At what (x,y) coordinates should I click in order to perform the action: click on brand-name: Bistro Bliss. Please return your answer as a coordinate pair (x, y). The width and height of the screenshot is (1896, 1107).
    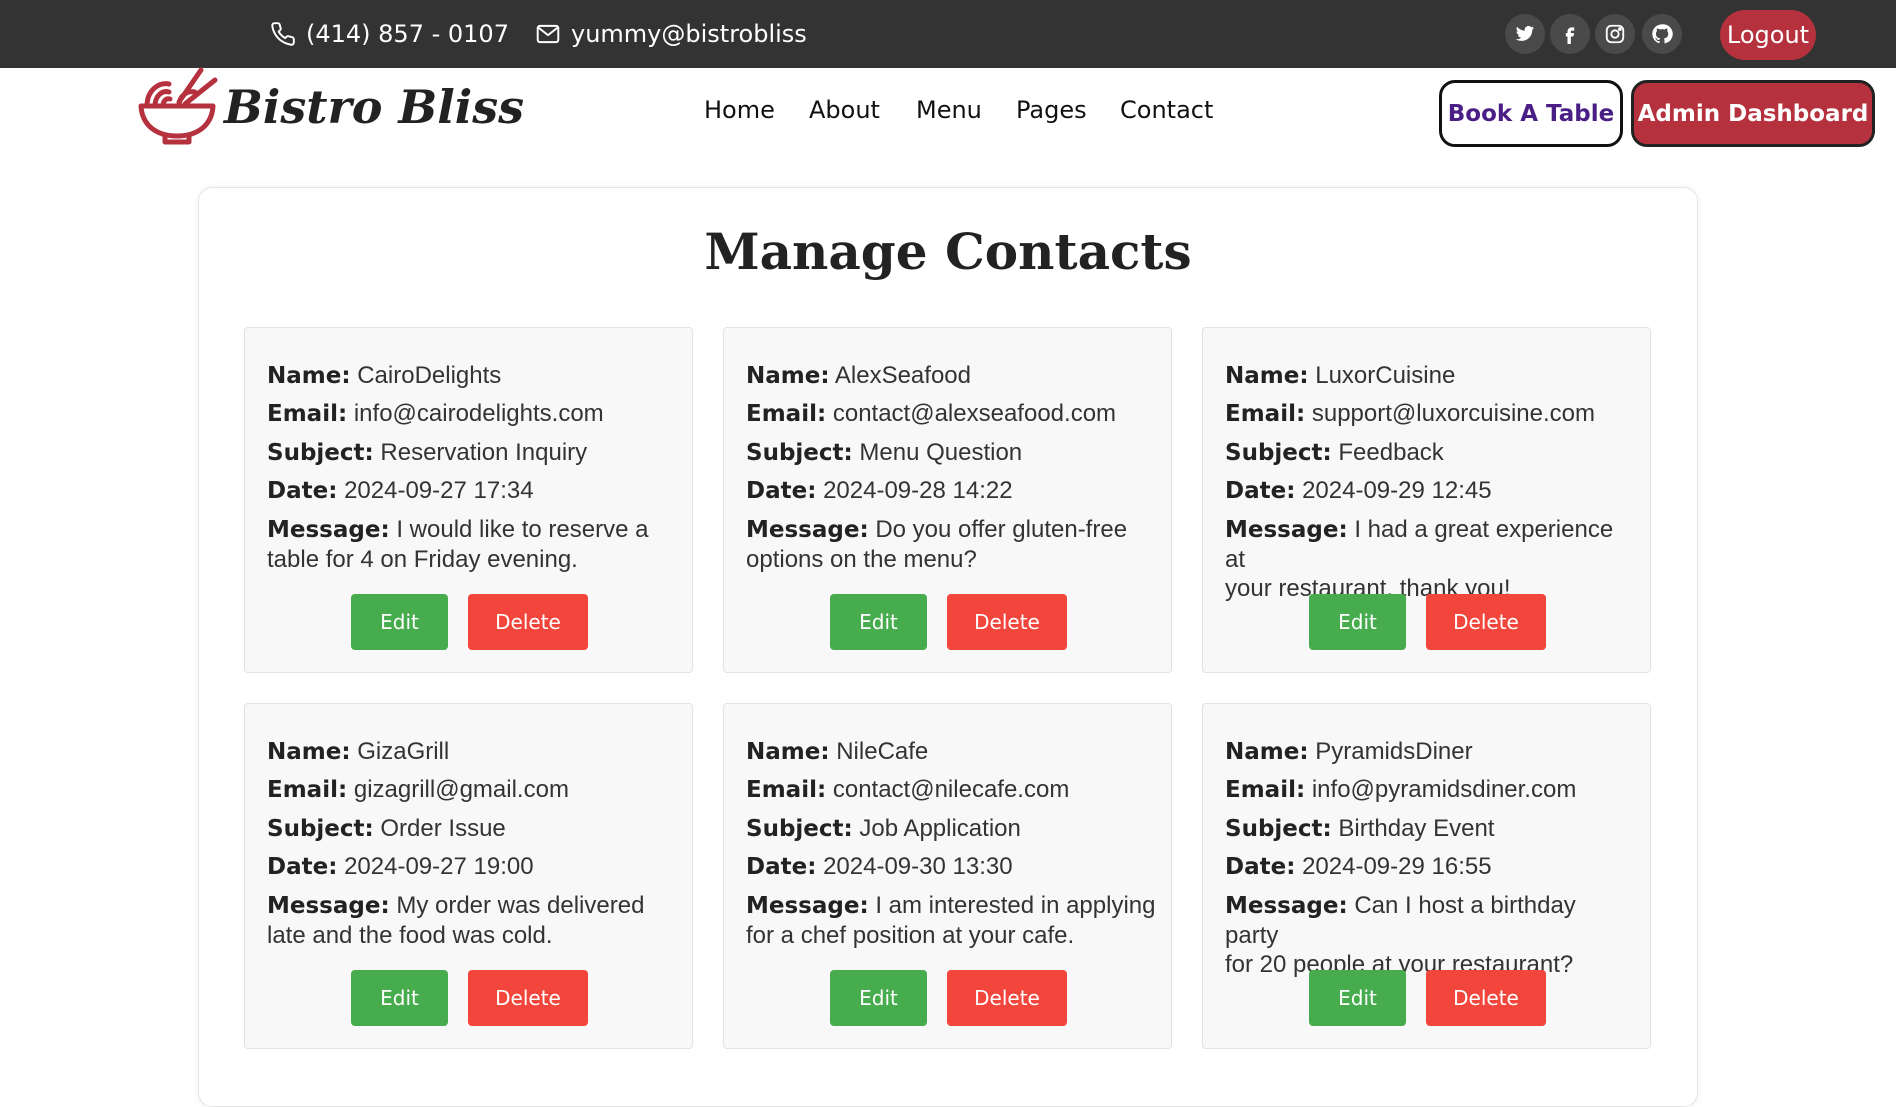
    Looking at the image, I should click on (374, 107).